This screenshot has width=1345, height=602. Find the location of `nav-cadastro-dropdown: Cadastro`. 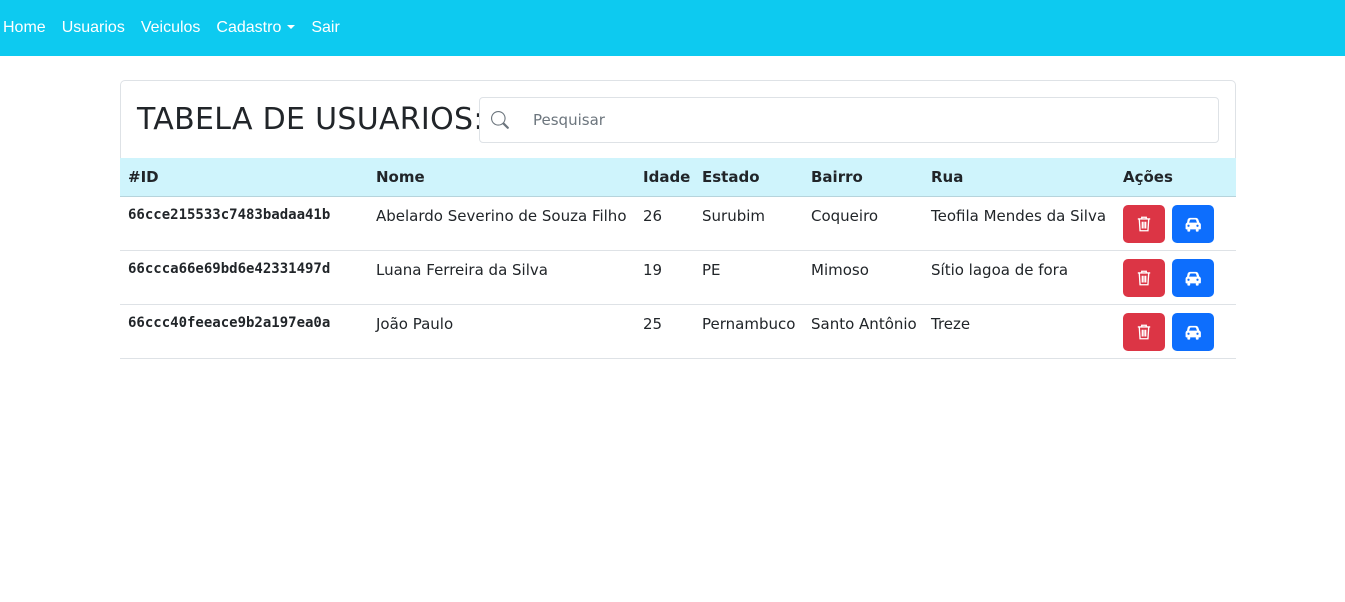

nav-cadastro-dropdown: Cadastro is located at coordinates (256, 28).